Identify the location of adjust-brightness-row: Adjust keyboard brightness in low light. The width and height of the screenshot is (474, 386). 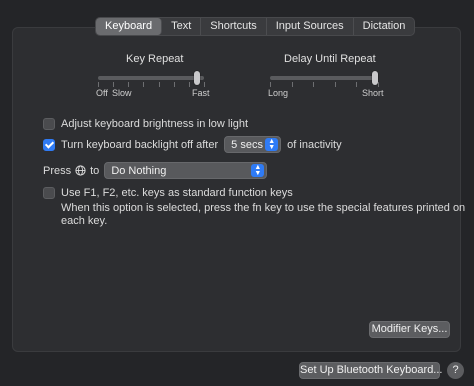
(145, 124).